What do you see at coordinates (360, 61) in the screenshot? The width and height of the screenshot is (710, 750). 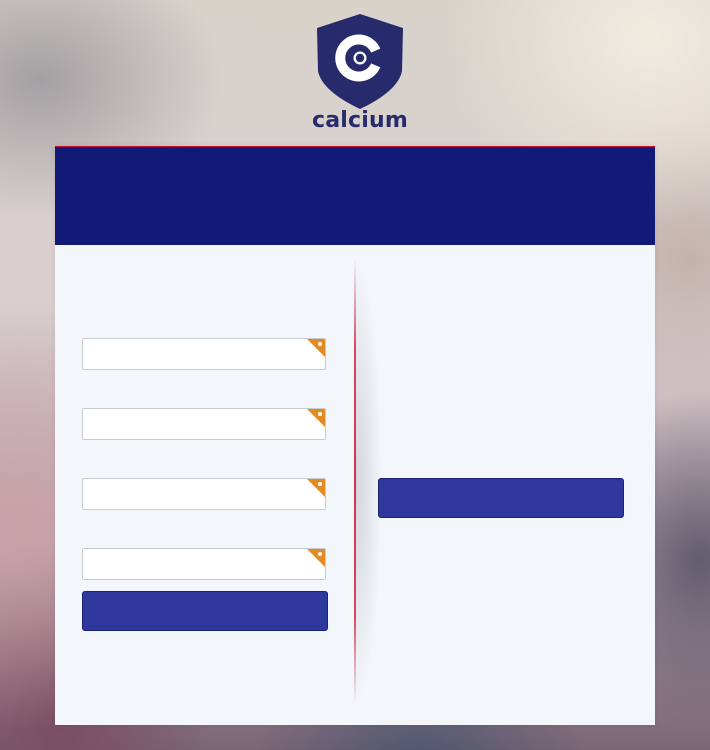 I see `shield-logo-icon` at bounding box center [360, 61].